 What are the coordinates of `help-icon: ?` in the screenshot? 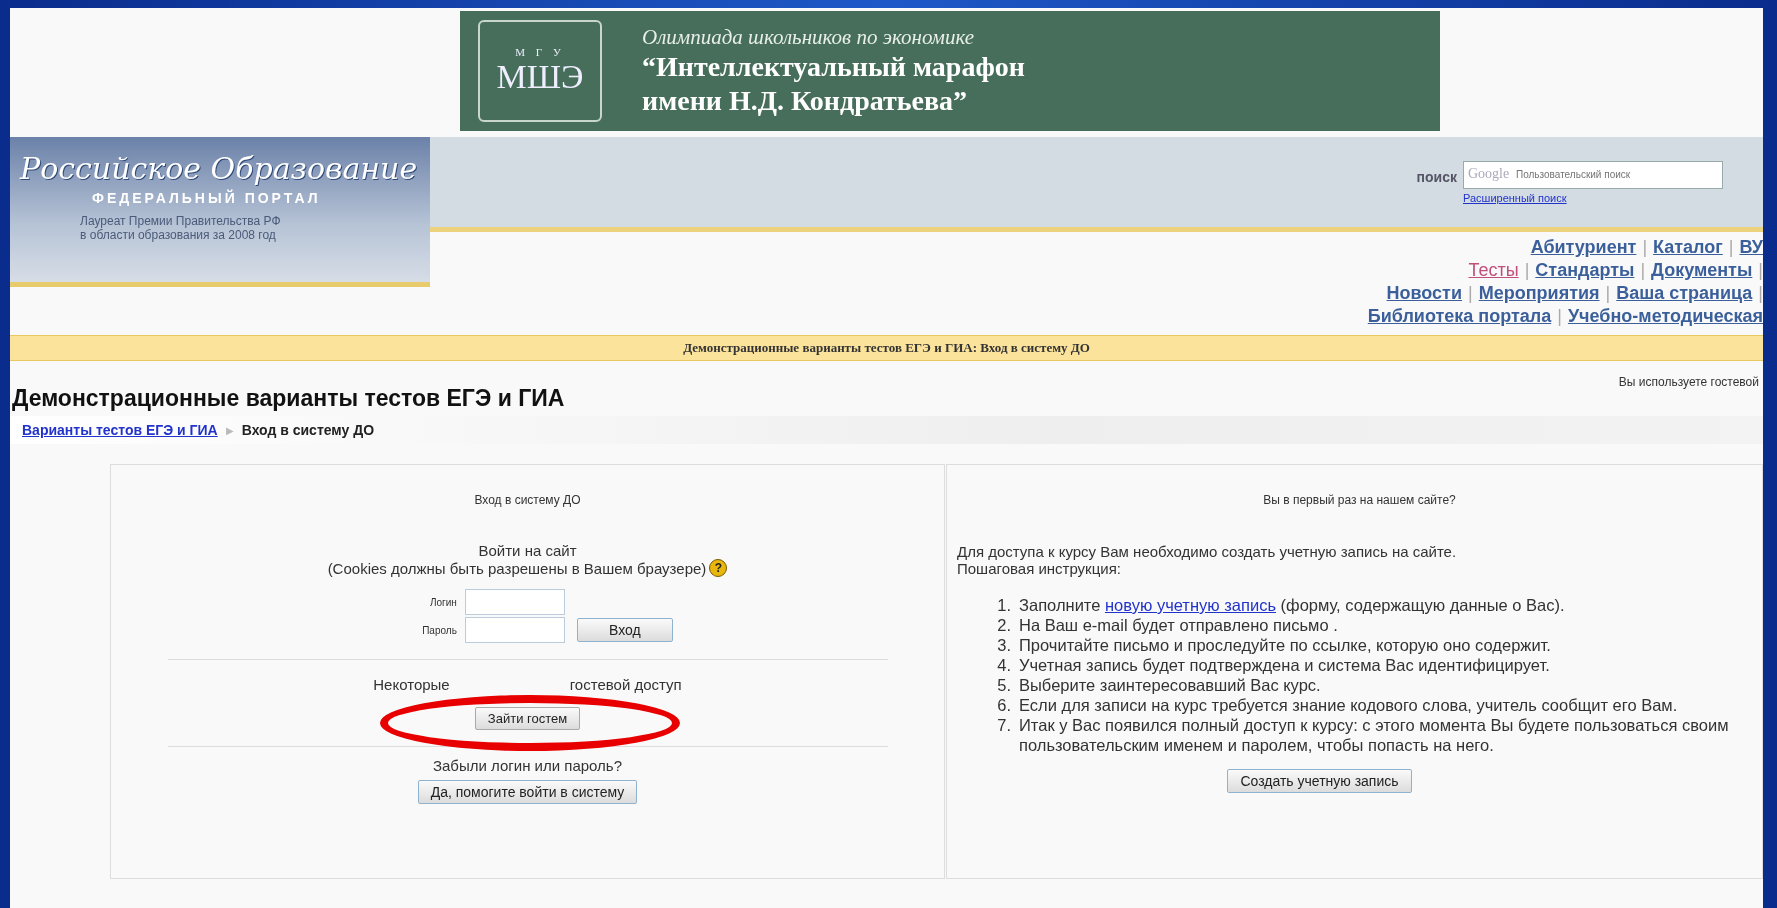 It's located at (718, 568).